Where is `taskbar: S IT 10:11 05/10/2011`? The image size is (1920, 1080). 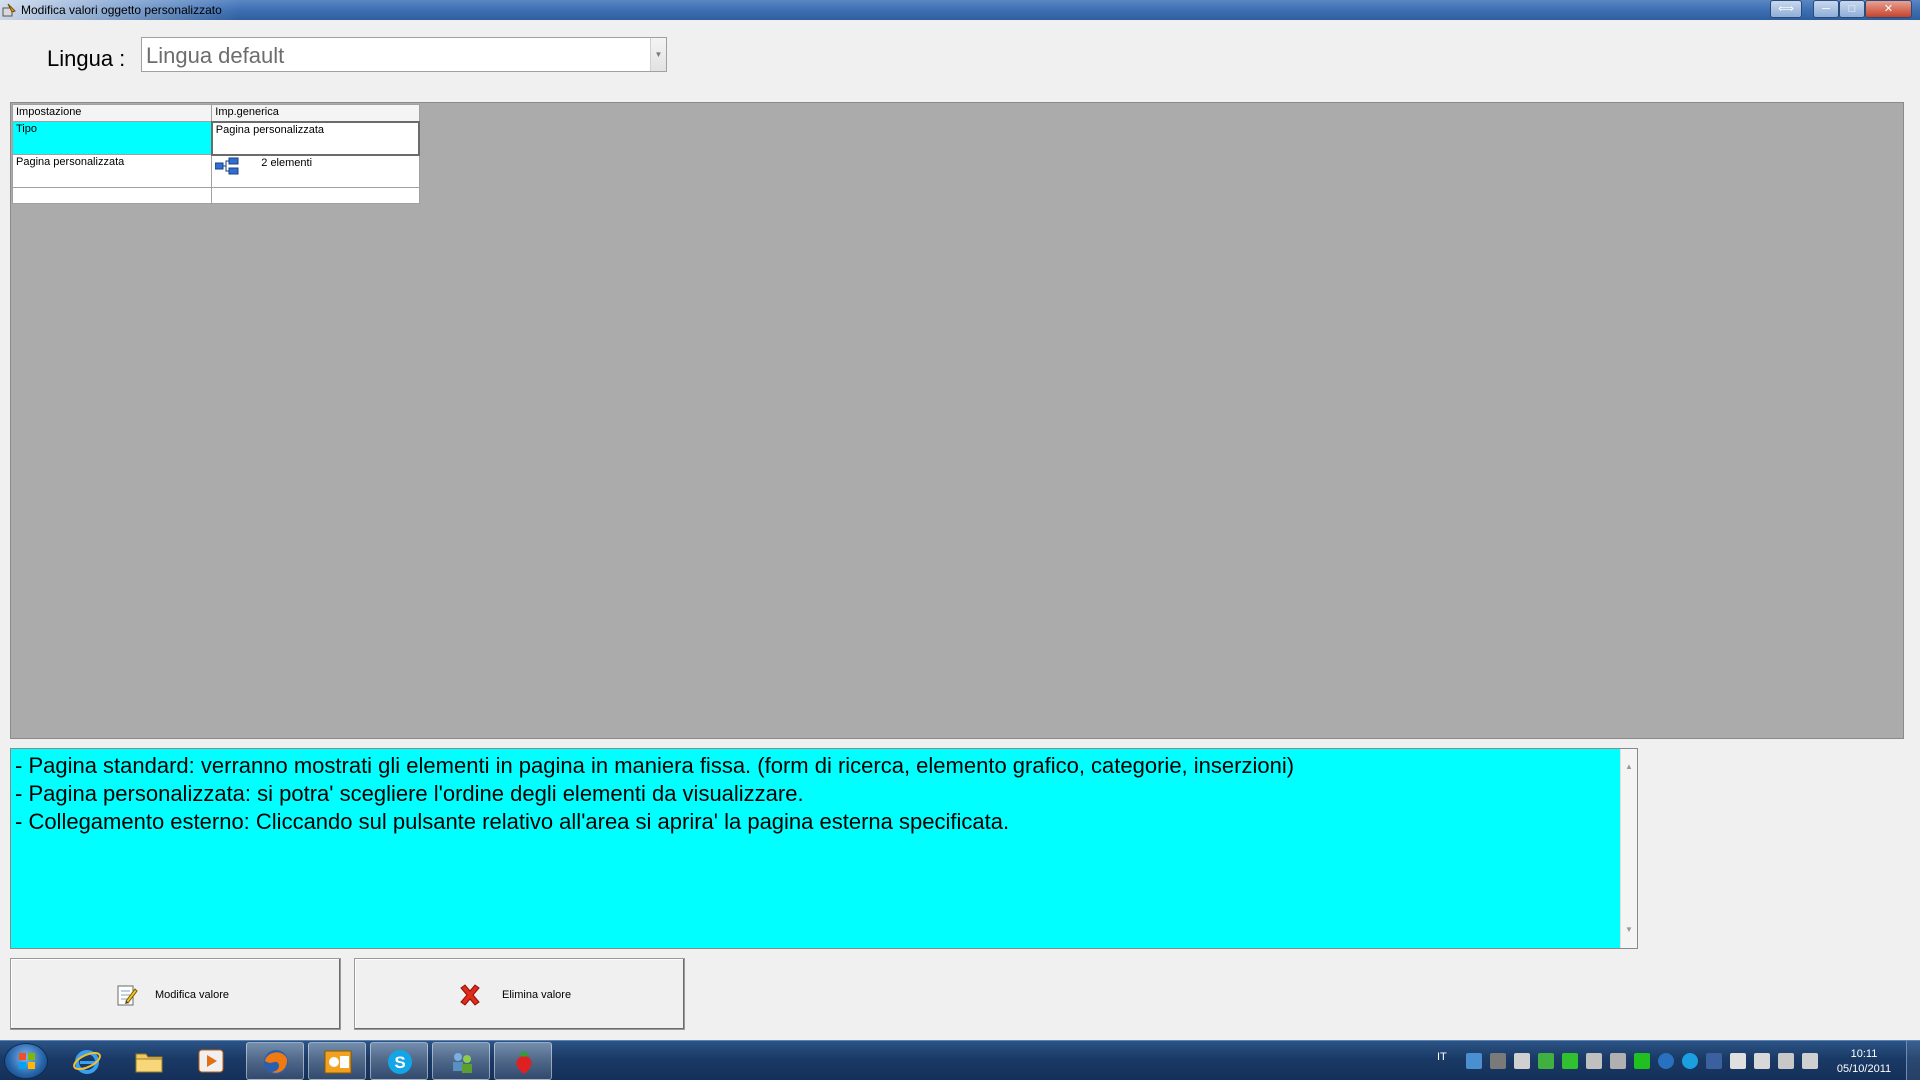 taskbar: S IT 10:11 05/10/2011 is located at coordinates (960, 1060).